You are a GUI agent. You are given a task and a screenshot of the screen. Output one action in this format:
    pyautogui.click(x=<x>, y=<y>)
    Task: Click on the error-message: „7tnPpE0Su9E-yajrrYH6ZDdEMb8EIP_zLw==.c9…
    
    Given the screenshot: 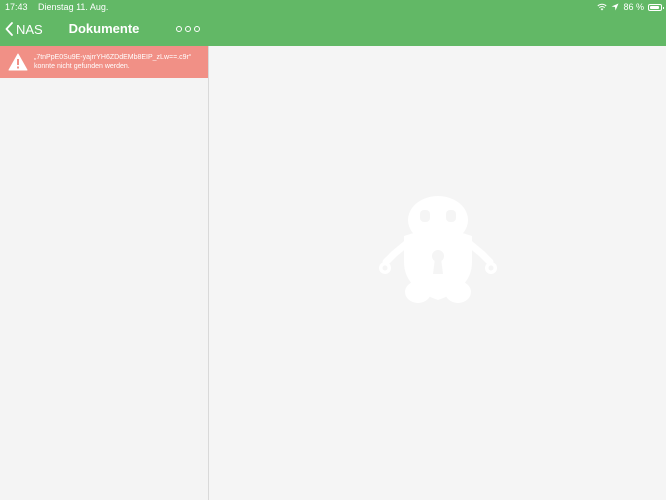 What is the action you would take?
    pyautogui.click(x=112, y=62)
    